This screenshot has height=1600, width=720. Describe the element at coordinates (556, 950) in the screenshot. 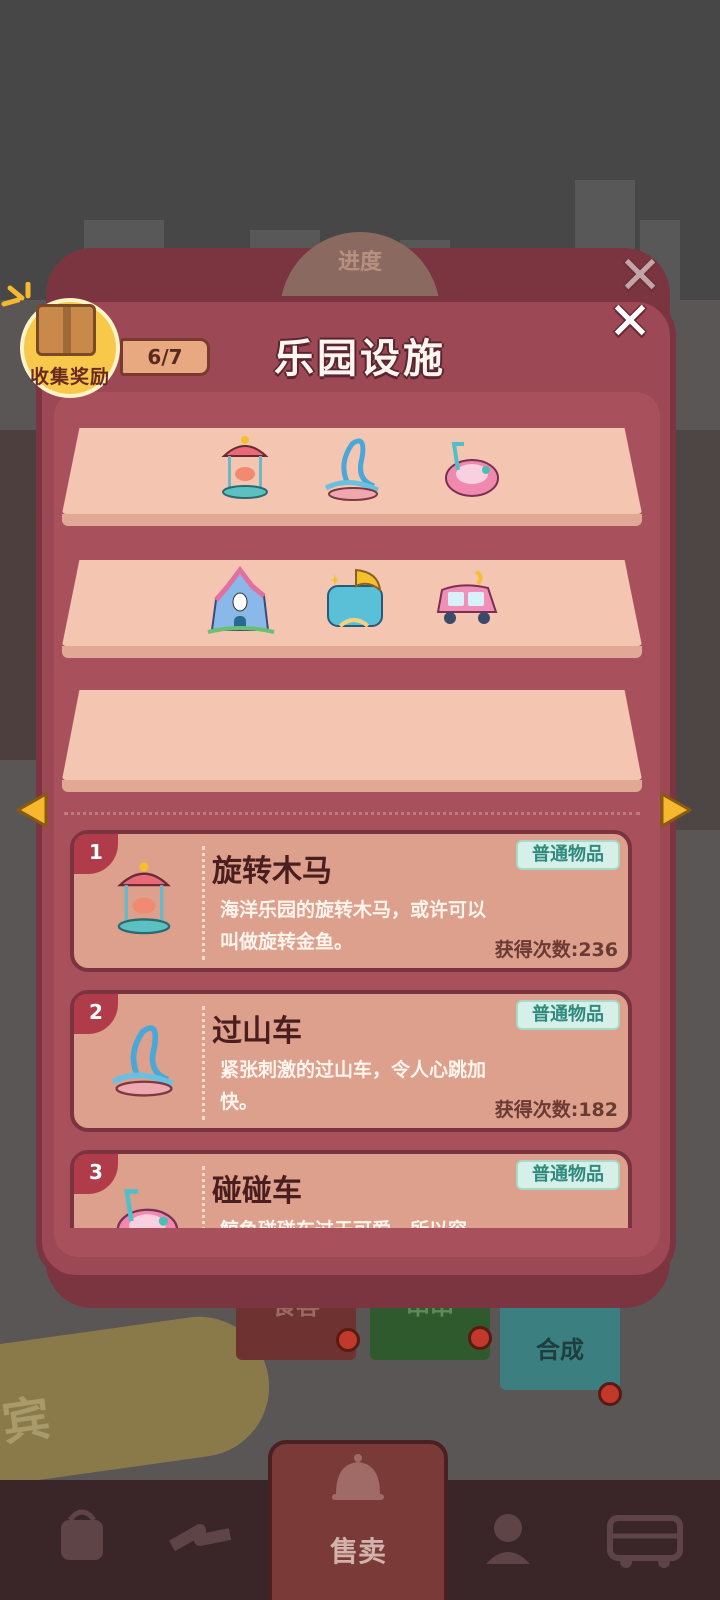

I see `obtained-count: 获得次数:236` at that location.